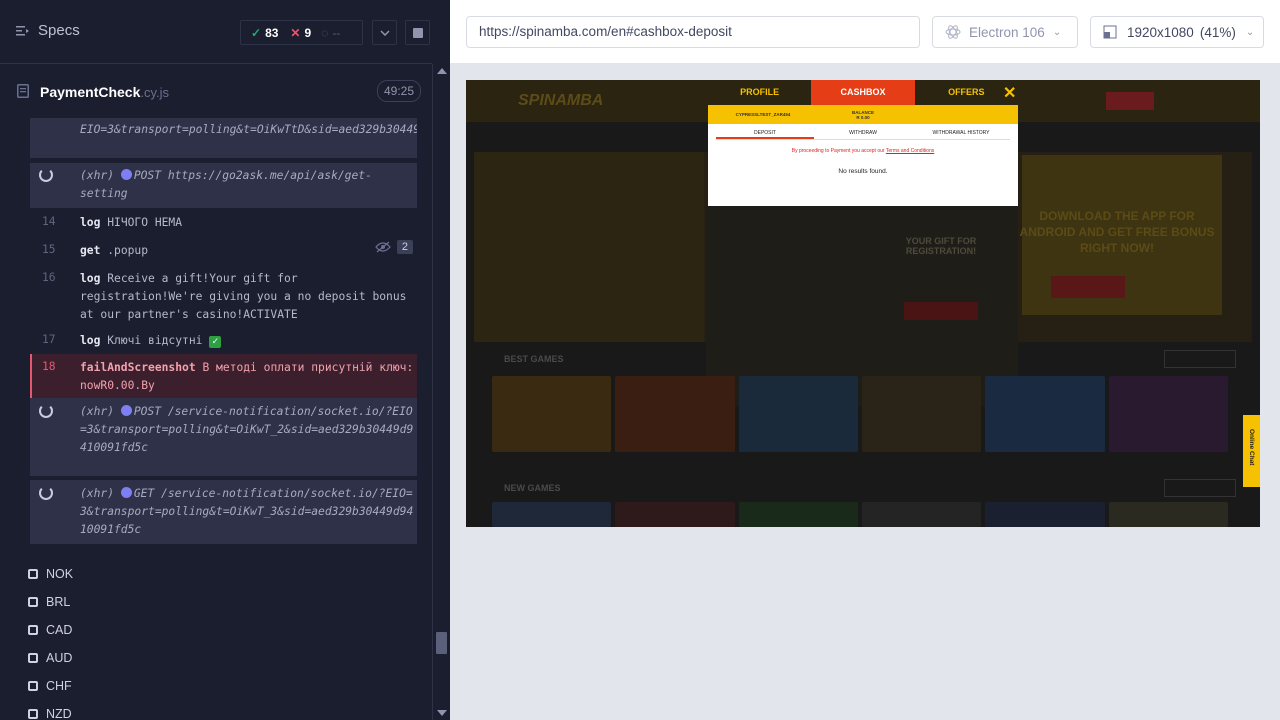 The height and width of the screenshot is (720, 1280). Describe the element at coordinates (223, 251) in the screenshot. I see `command-row: 15 get .popup 2` at that location.